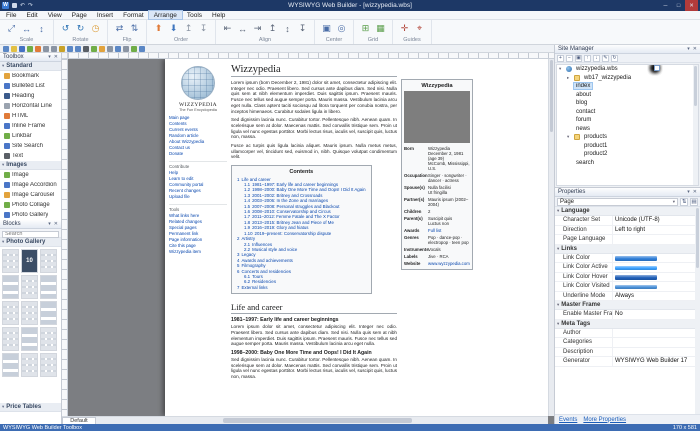  I want to click on menu-item: View, so click(55, 15).